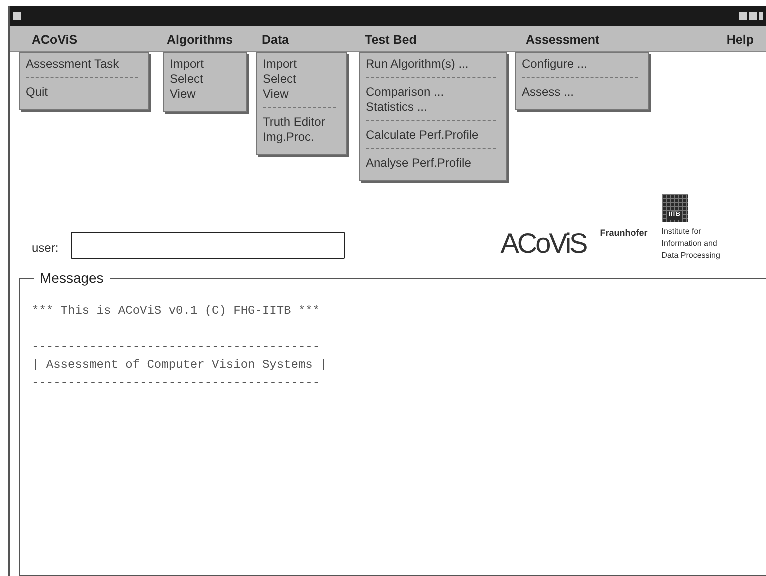 The image size is (766, 576). What do you see at coordinates (691, 244) in the screenshot?
I see `institute-label: Institute for Information and Data Processing` at bounding box center [691, 244].